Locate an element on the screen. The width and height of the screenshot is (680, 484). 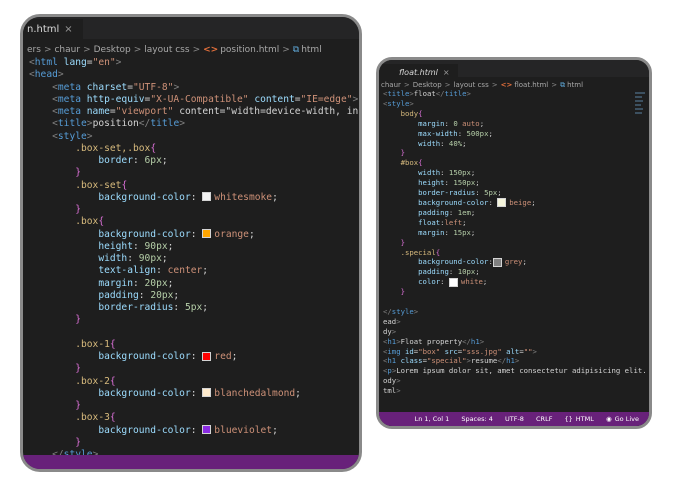
indentation-status: Spaces: 4 is located at coordinates (477, 419).